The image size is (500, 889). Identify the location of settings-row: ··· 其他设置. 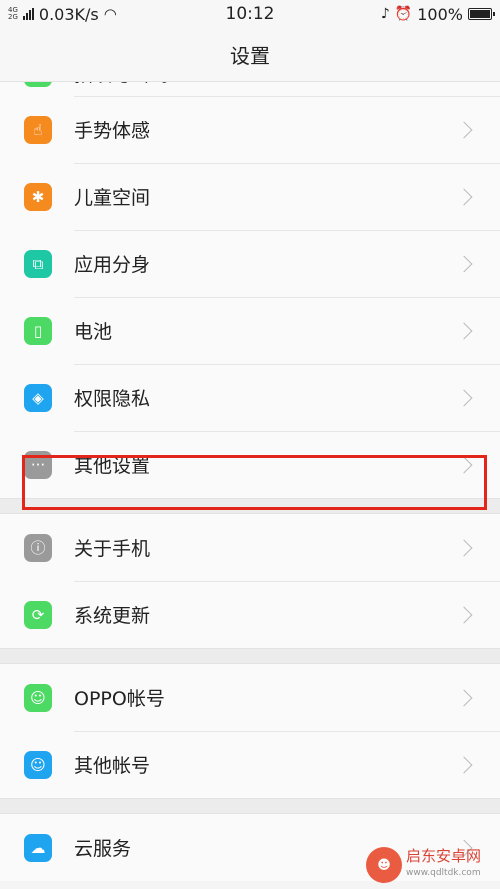
(250, 464).